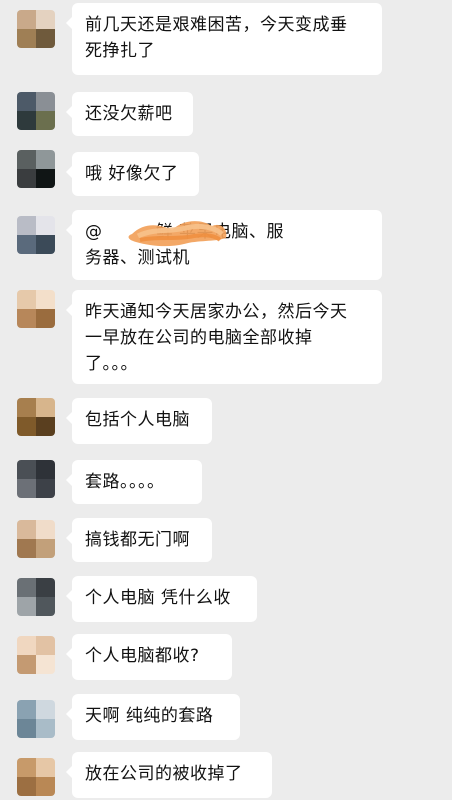 The width and height of the screenshot is (452, 800). Describe the element at coordinates (134, 482) in the screenshot. I see `message-bubble: 套路。。。。` at that location.